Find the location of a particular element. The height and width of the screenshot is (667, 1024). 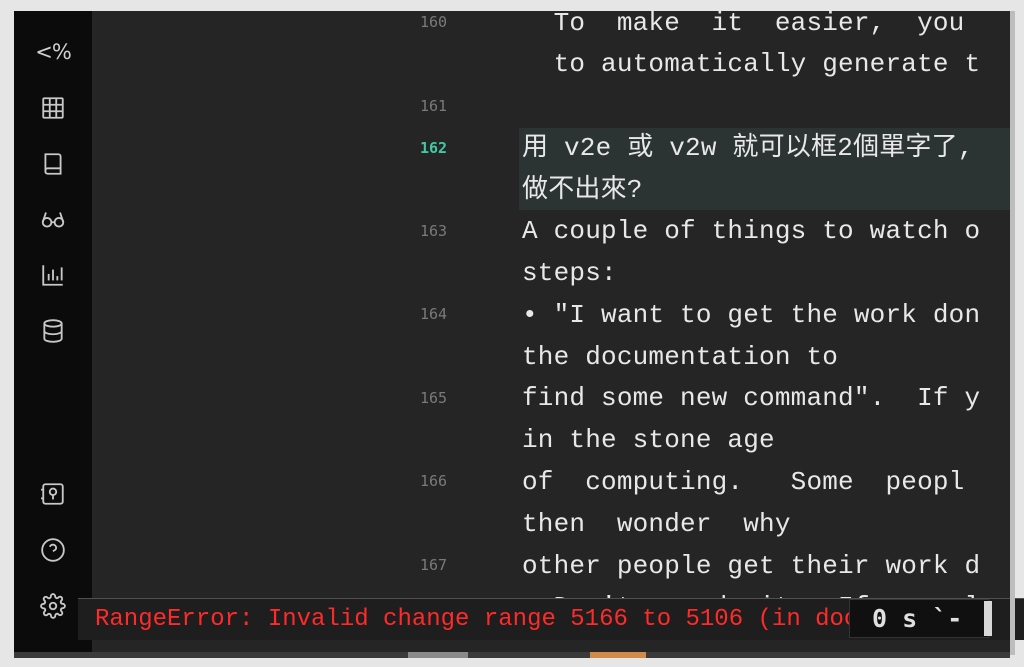

gear-icon is located at coordinates (53, 606).